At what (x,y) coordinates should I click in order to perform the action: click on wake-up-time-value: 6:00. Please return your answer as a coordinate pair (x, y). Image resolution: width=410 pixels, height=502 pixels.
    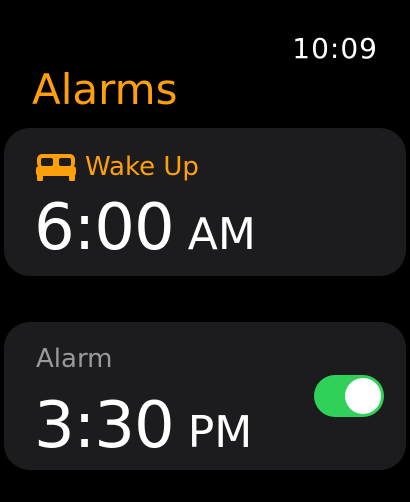
    Looking at the image, I should click on (104, 228).